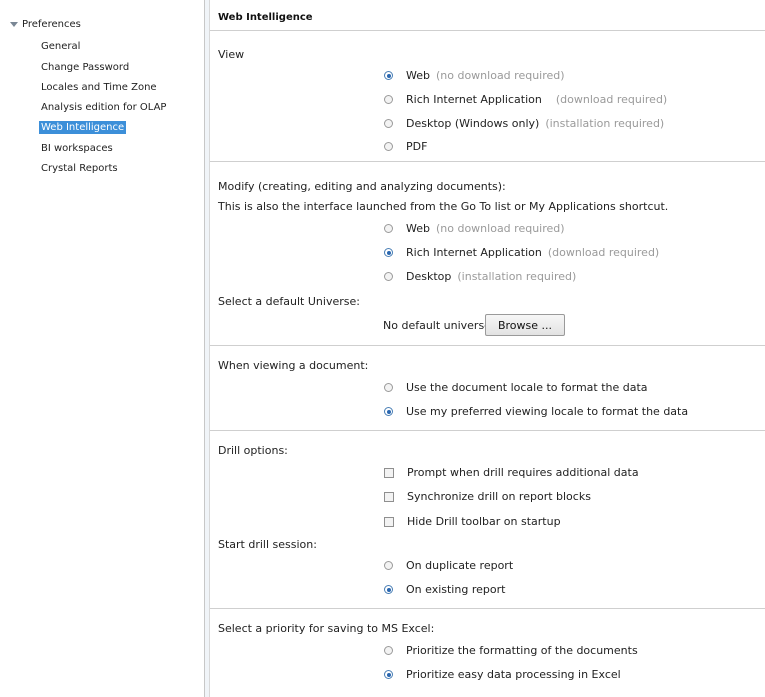  I want to click on preferences-root-label: Preferences, so click(51, 24).